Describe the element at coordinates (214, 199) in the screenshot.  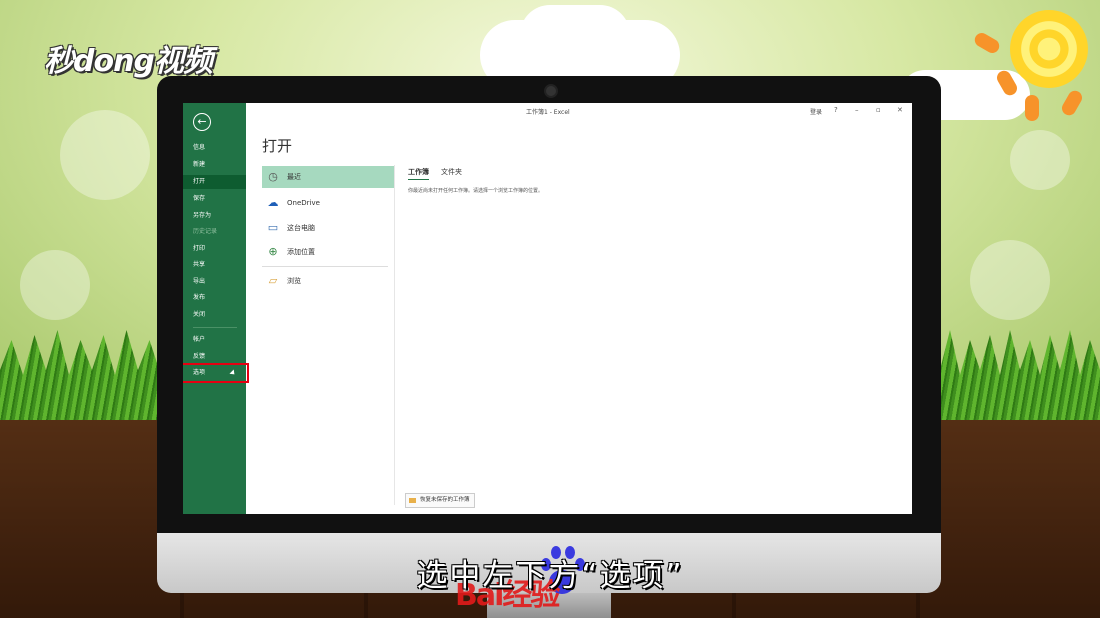
I see `menu-item-save: 保存` at that location.